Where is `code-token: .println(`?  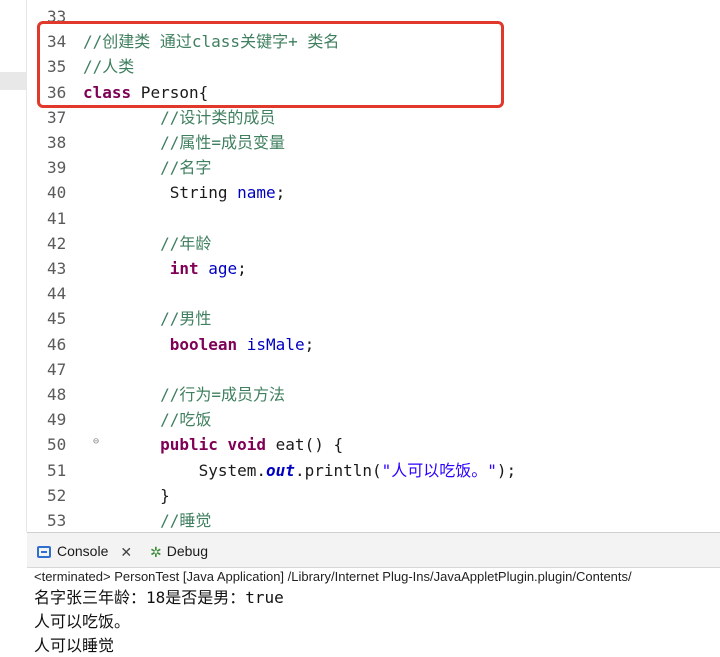 code-token: .println( is located at coordinates (338, 470).